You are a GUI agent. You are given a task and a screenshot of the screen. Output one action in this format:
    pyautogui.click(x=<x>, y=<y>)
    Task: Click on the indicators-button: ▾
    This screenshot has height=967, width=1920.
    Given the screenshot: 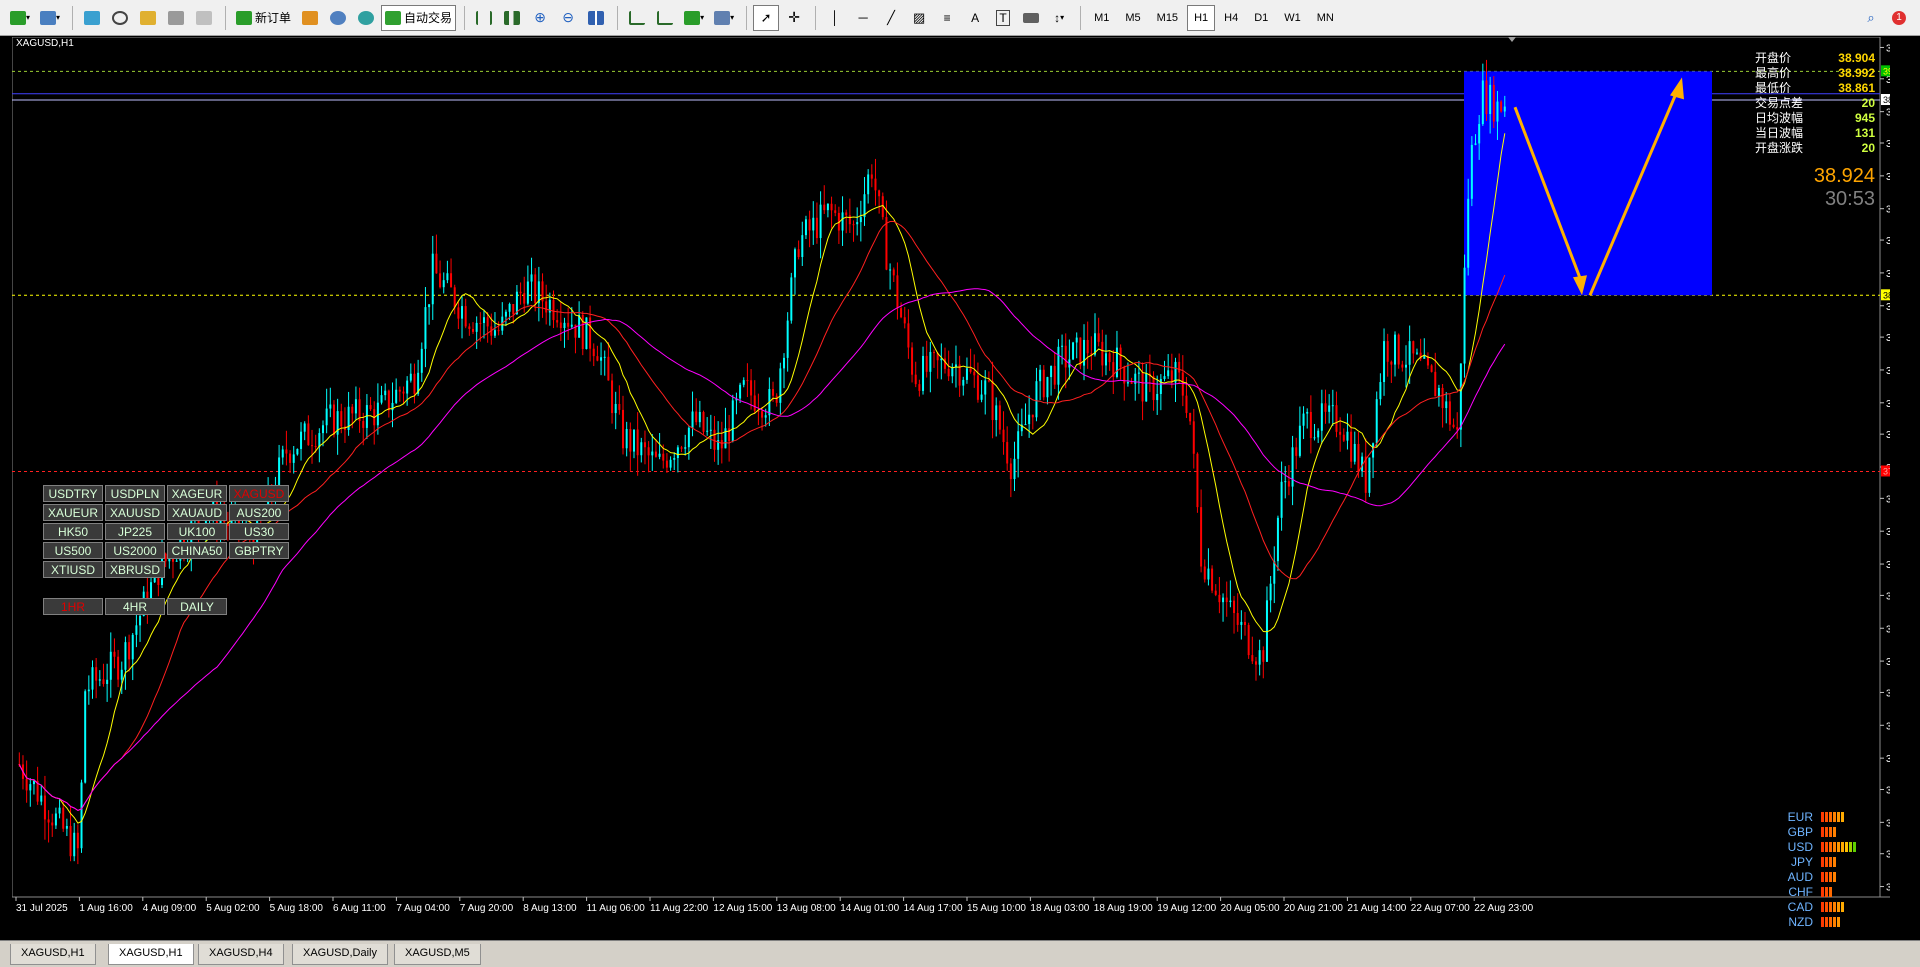 What is the action you would take?
    pyautogui.click(x=694, y=18)
    